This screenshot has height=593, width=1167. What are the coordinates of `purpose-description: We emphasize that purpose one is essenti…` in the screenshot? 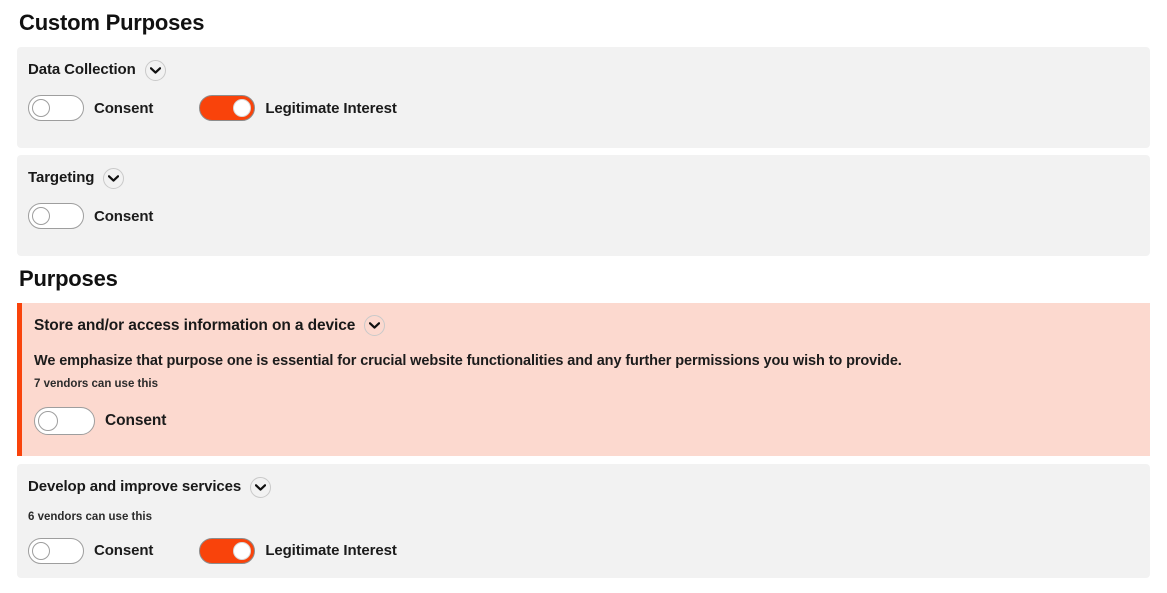 It's located at (468, 361).